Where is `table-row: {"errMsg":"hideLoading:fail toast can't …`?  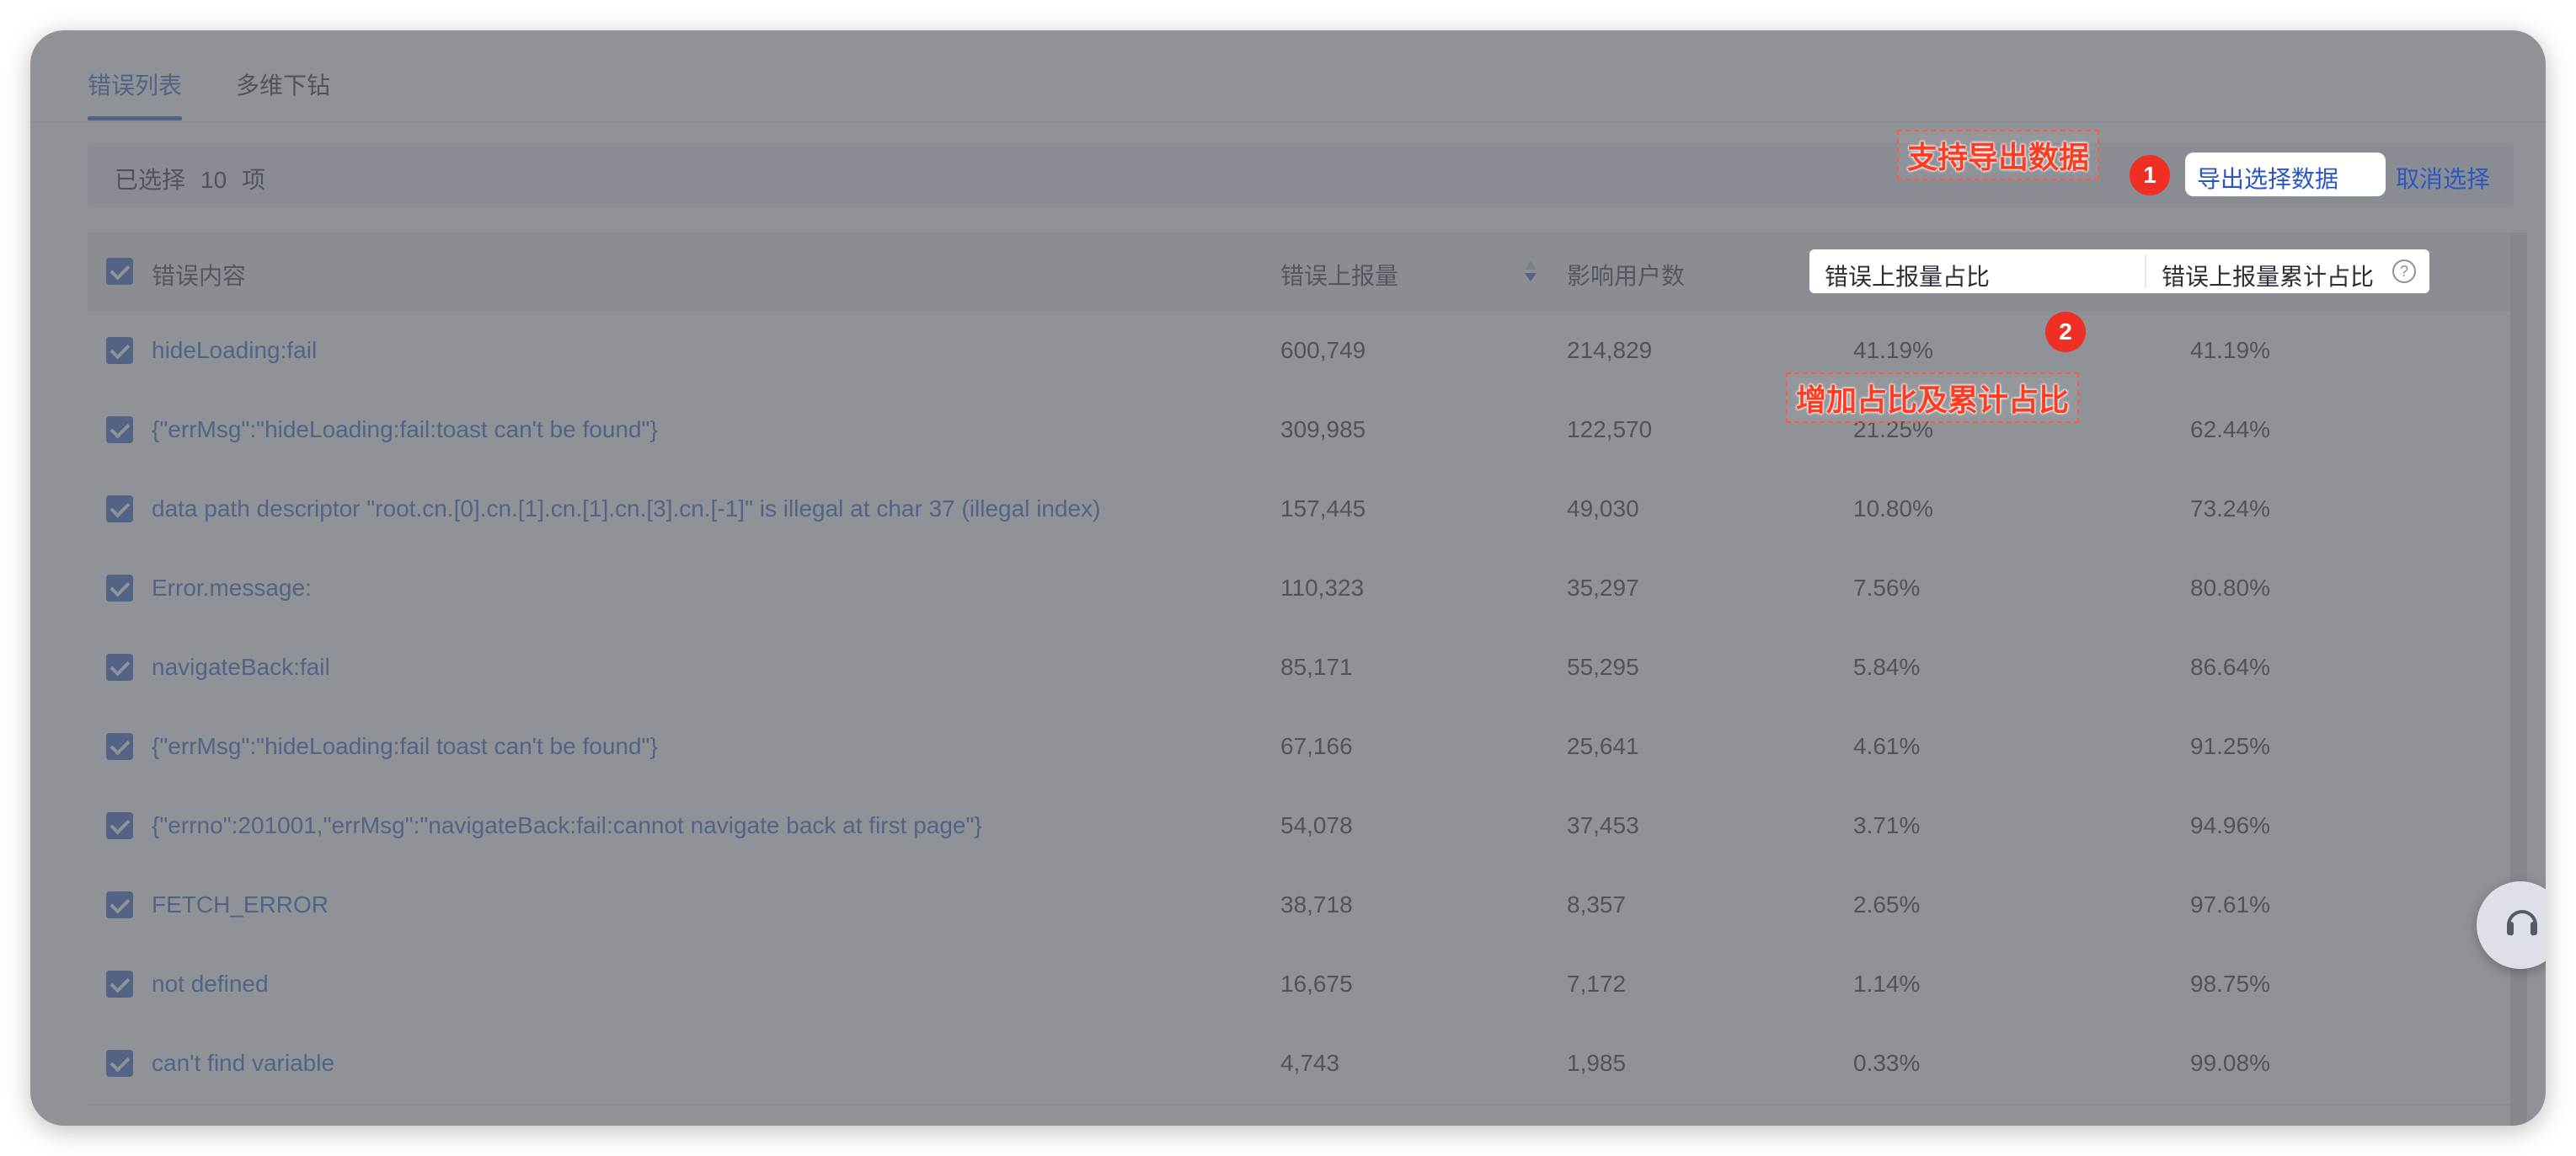 table-row: {"errMsg":"hideLoading:fail toast can't … is located at coordinates (1301, 748).